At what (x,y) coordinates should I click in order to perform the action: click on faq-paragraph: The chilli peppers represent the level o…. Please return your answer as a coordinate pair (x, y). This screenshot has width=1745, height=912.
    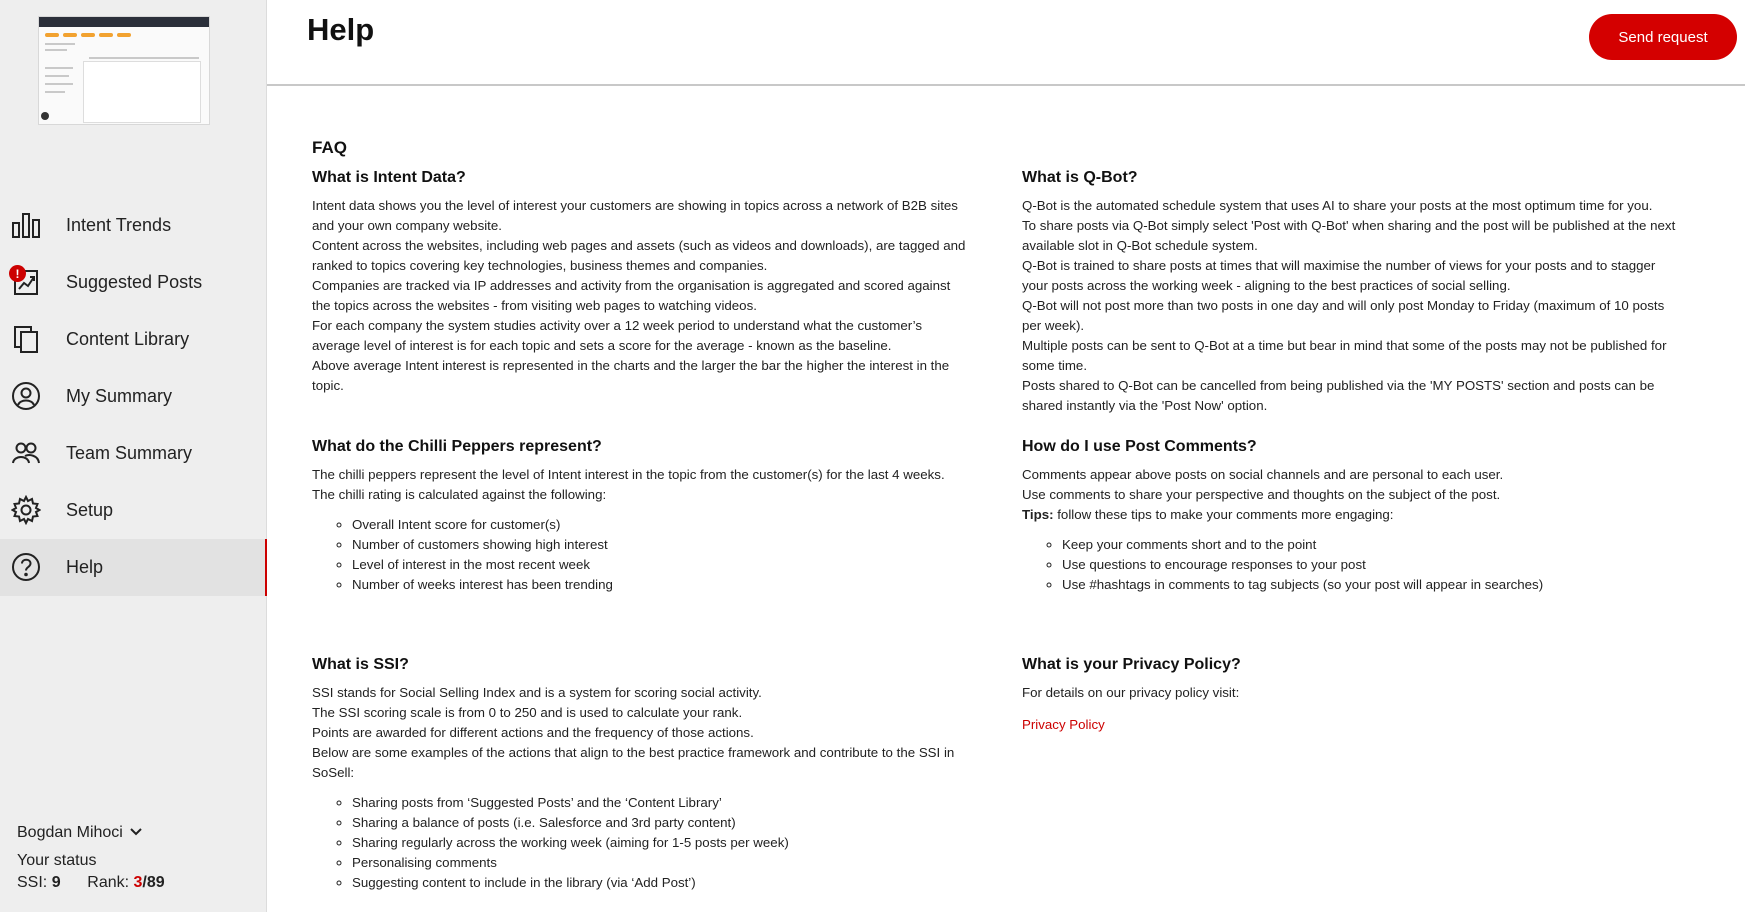
    Looking at the image, I should click on (628, 474).